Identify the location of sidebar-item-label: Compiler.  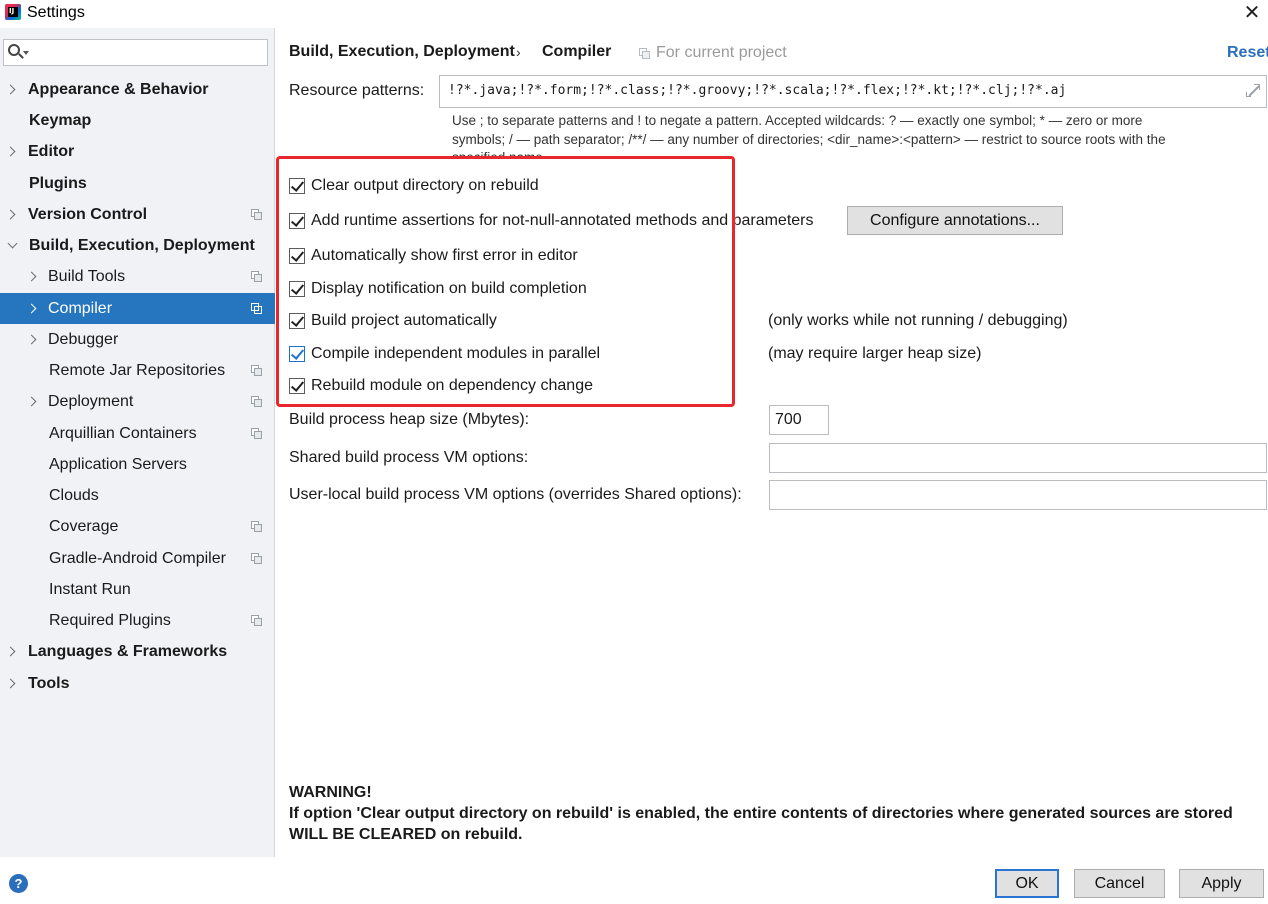
(80, 308).